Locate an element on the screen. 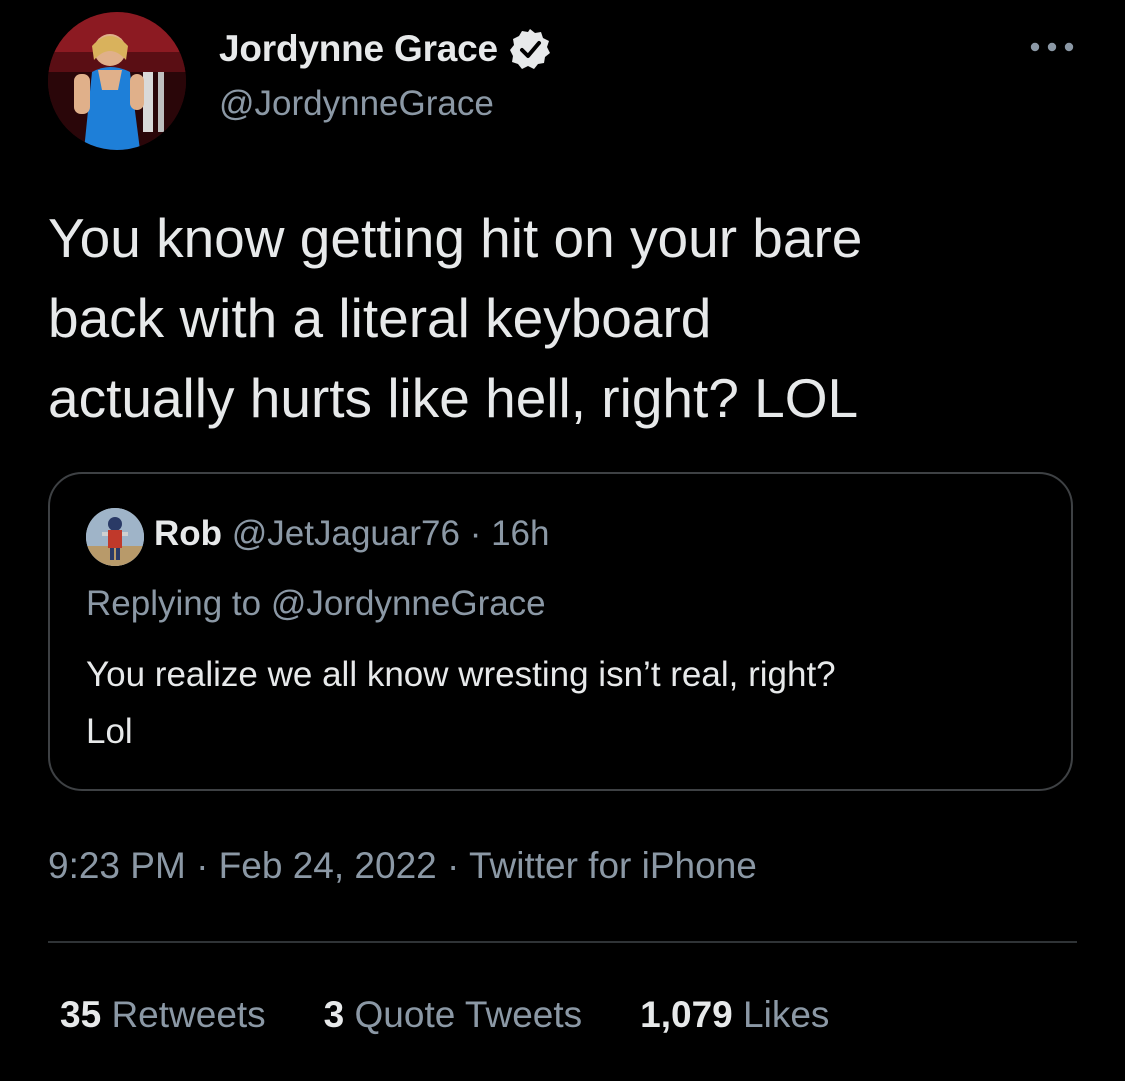 This screenshot has height=1081, width=1125. retweets-label: Retweets is located at coordinates (188, 1014).